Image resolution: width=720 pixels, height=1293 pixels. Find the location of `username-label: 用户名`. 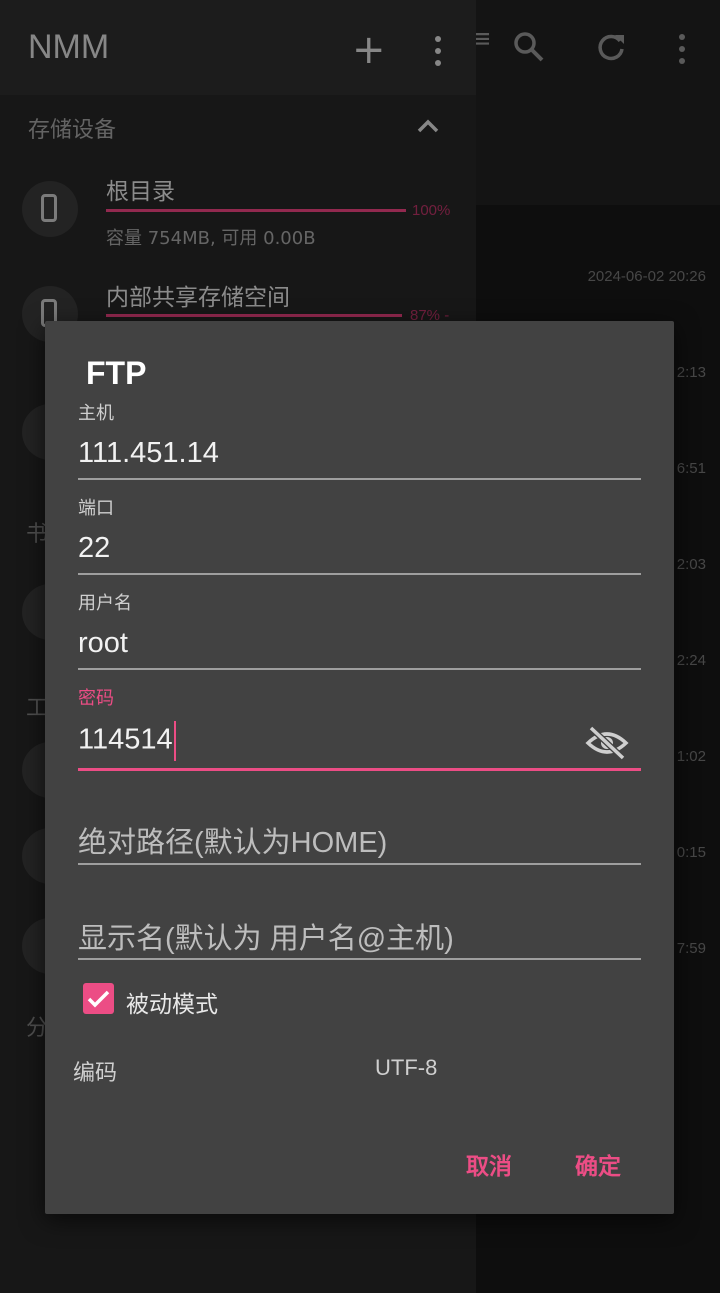

username-label: 用户名 is located at coordinates (105, 603).